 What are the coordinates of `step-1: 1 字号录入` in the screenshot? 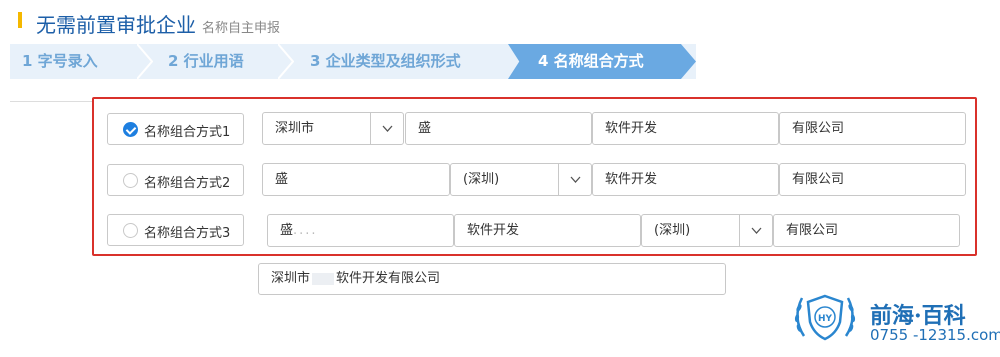 It's located at (60, 61).